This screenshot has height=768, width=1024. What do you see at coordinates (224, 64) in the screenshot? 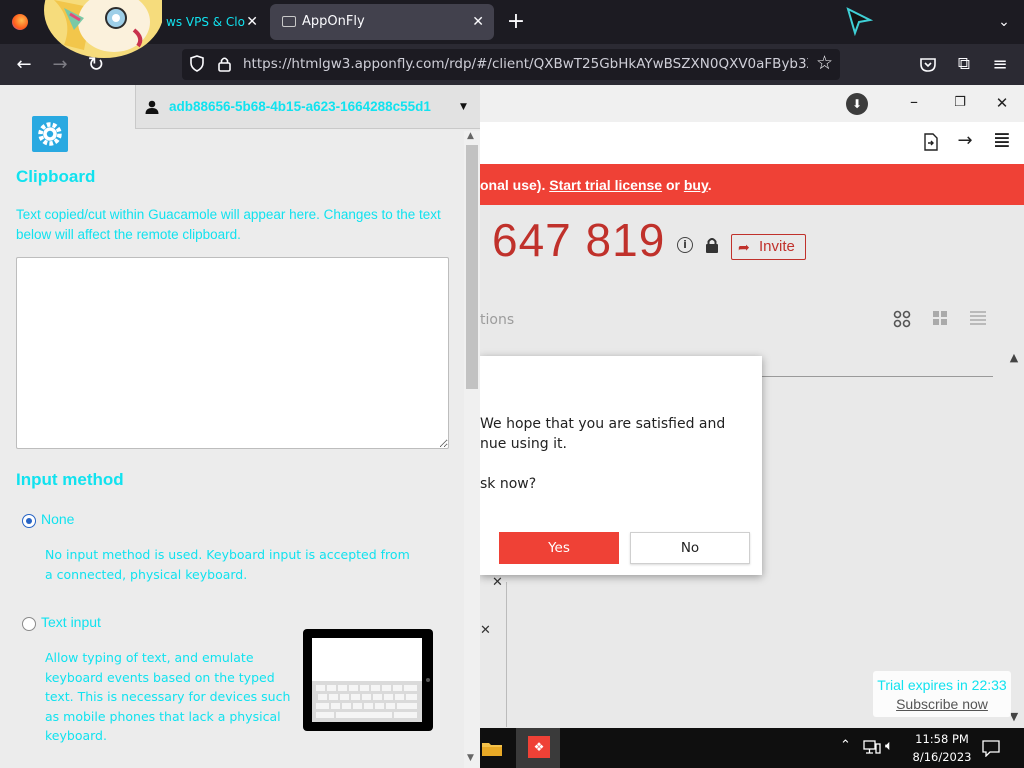
I see `lock-icon` at bounding box center [224, 64].